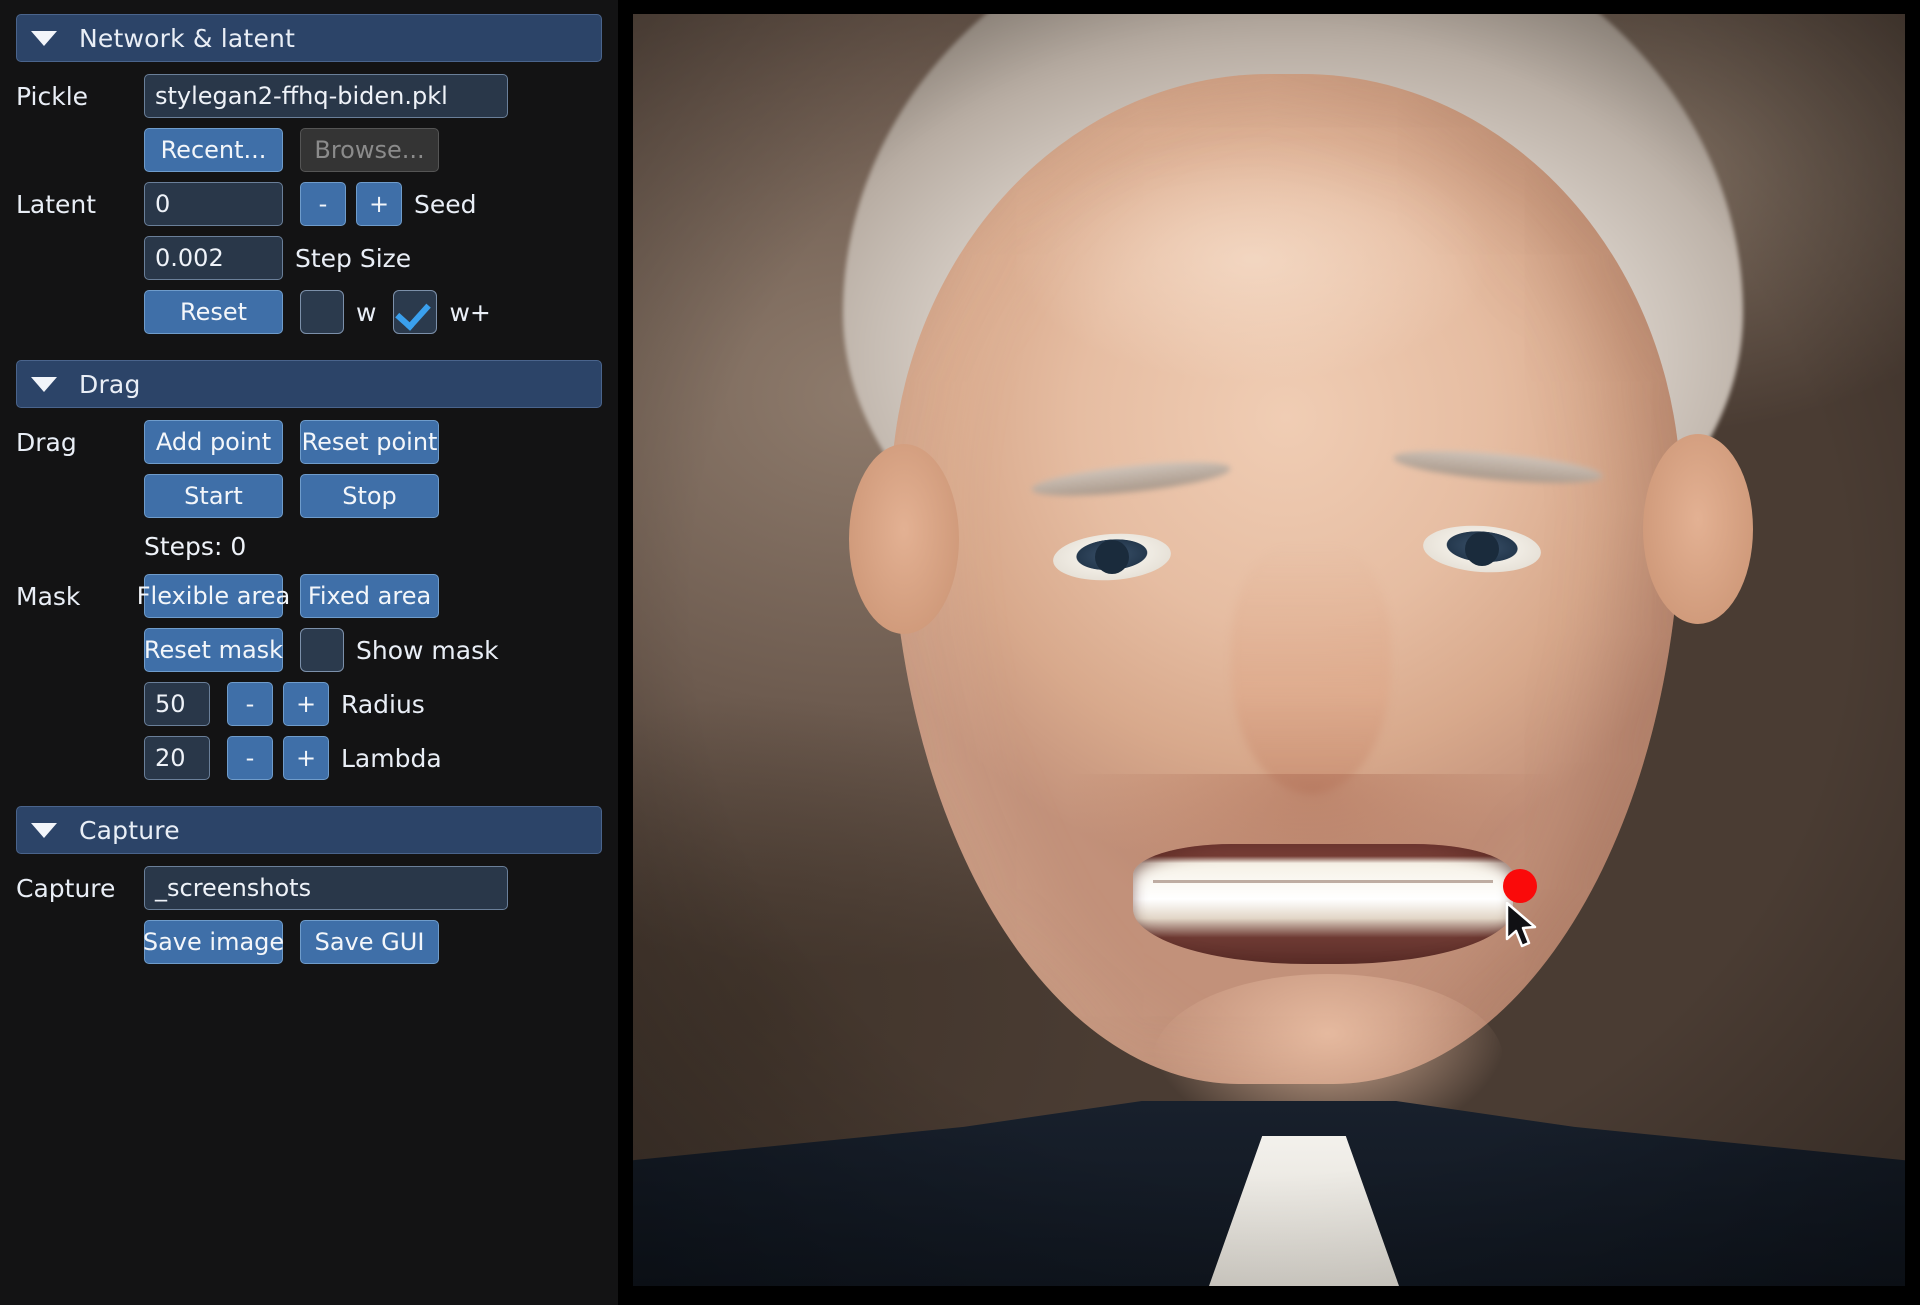 This screenshot has height=1305, width=1920. I want to click on lambda-row: 20 - + Lambda, so click(309, 758).